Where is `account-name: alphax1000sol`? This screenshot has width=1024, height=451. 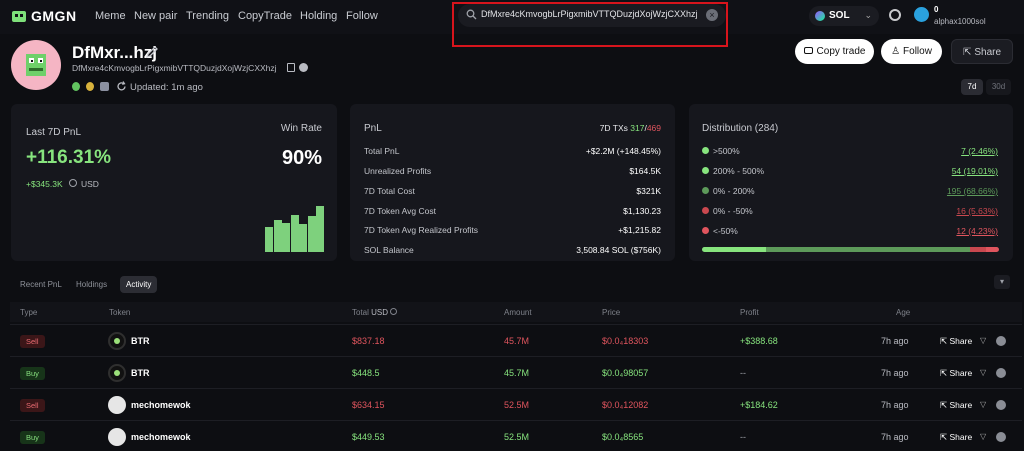
account-name: alphax1000sol is located at coordinates (960, 21).